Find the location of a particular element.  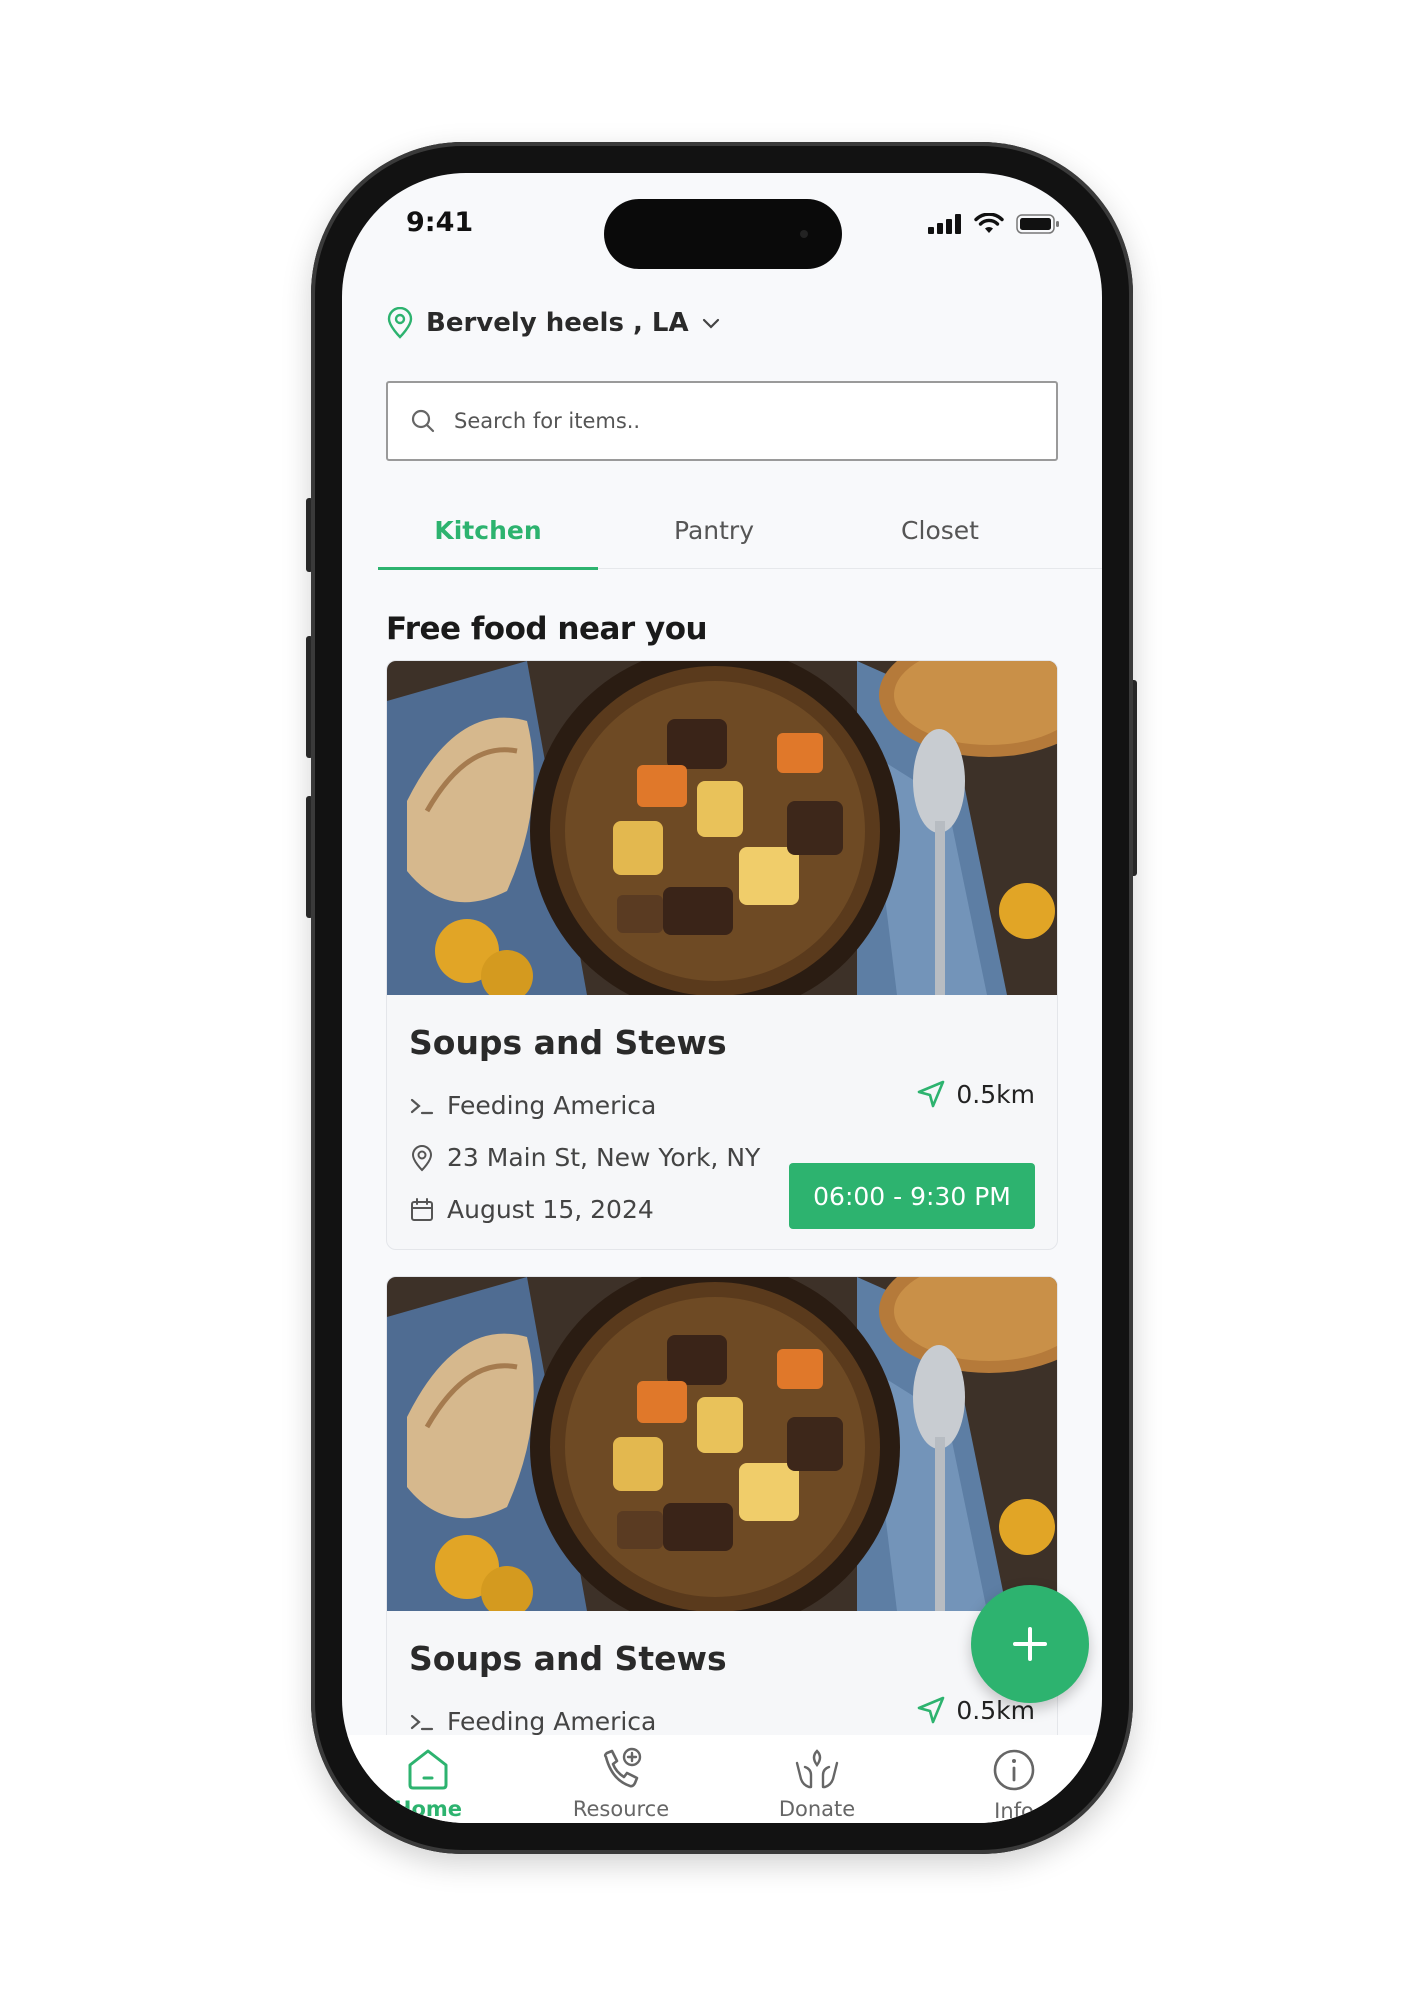

date-text: August 15, 2024 is located at coordinates (550, 1209).